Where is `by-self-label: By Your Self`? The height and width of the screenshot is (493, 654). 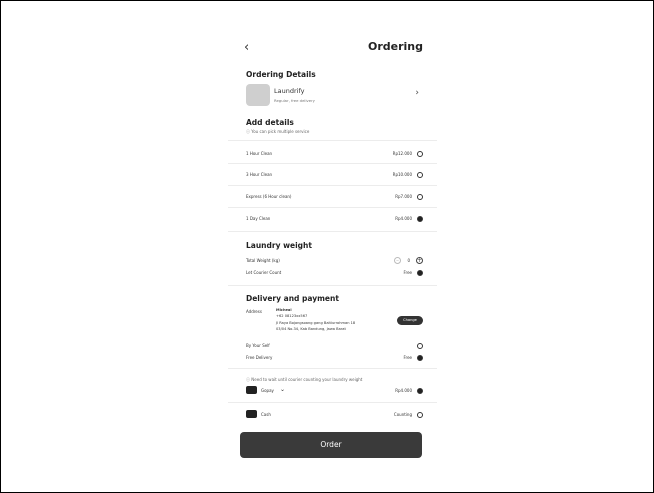 by-self-label: By Your Self is located at coordinates (258, 345).